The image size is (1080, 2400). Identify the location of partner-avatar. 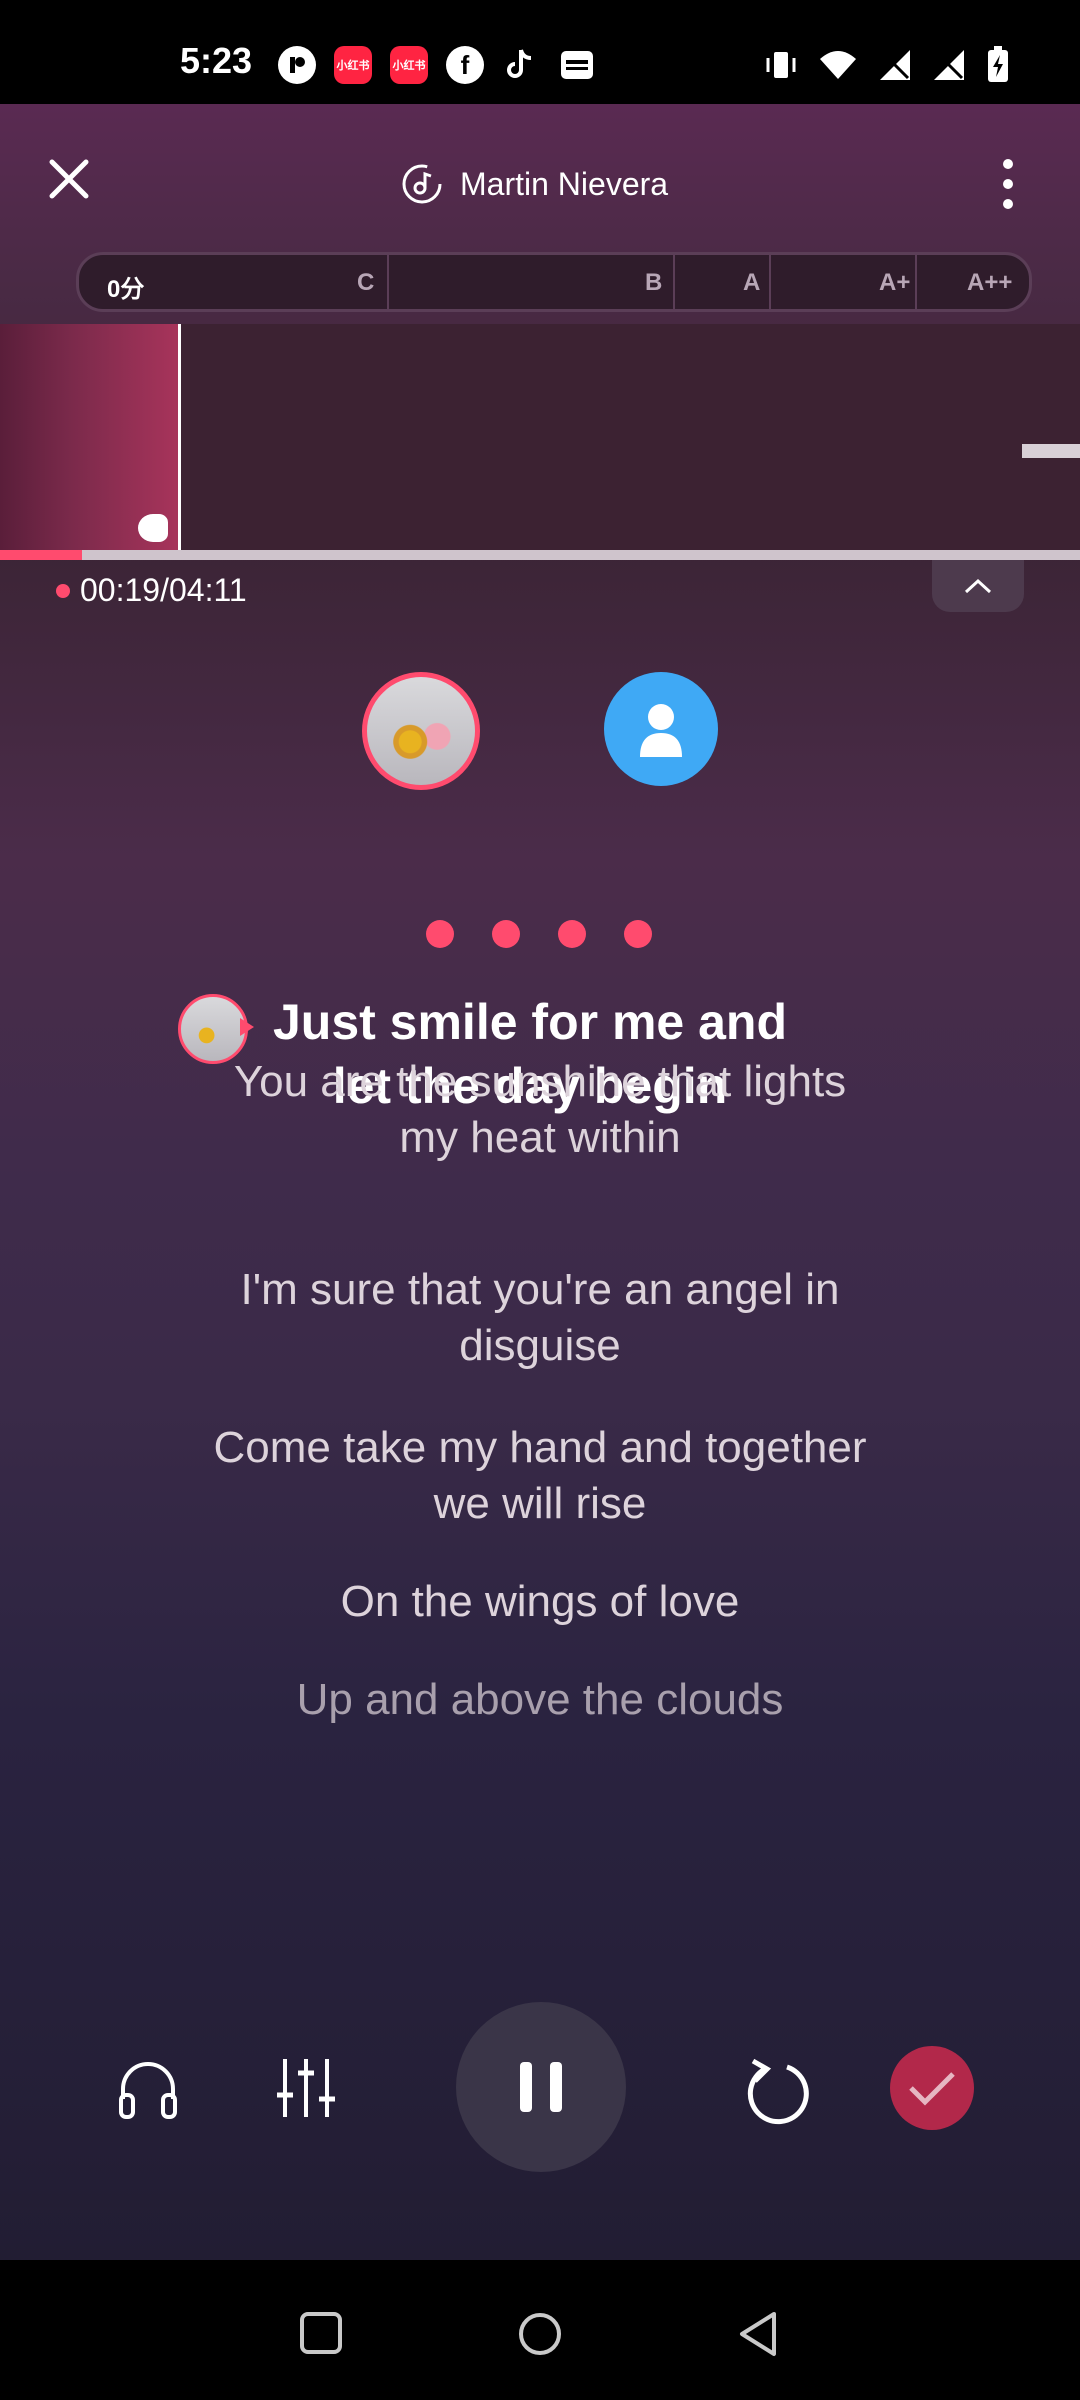
(661, 729).